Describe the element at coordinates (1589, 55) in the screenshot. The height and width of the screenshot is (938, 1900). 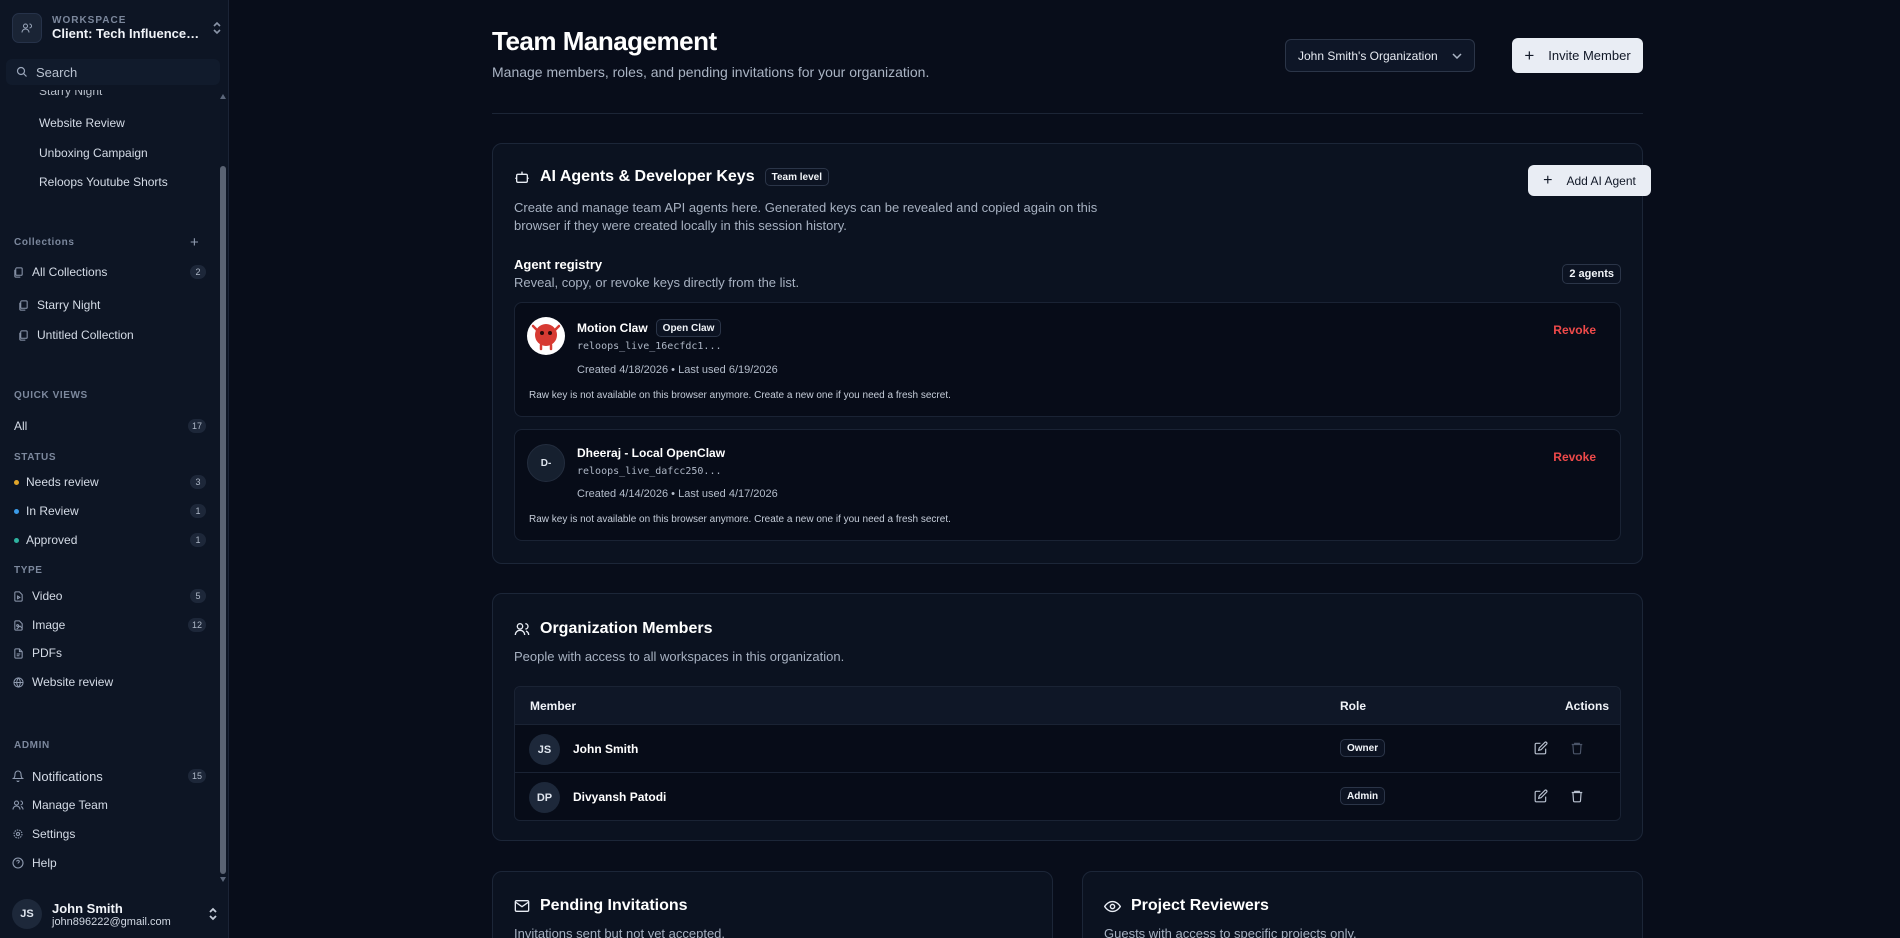
I see `invite-member-label: Invite Member` at that location.